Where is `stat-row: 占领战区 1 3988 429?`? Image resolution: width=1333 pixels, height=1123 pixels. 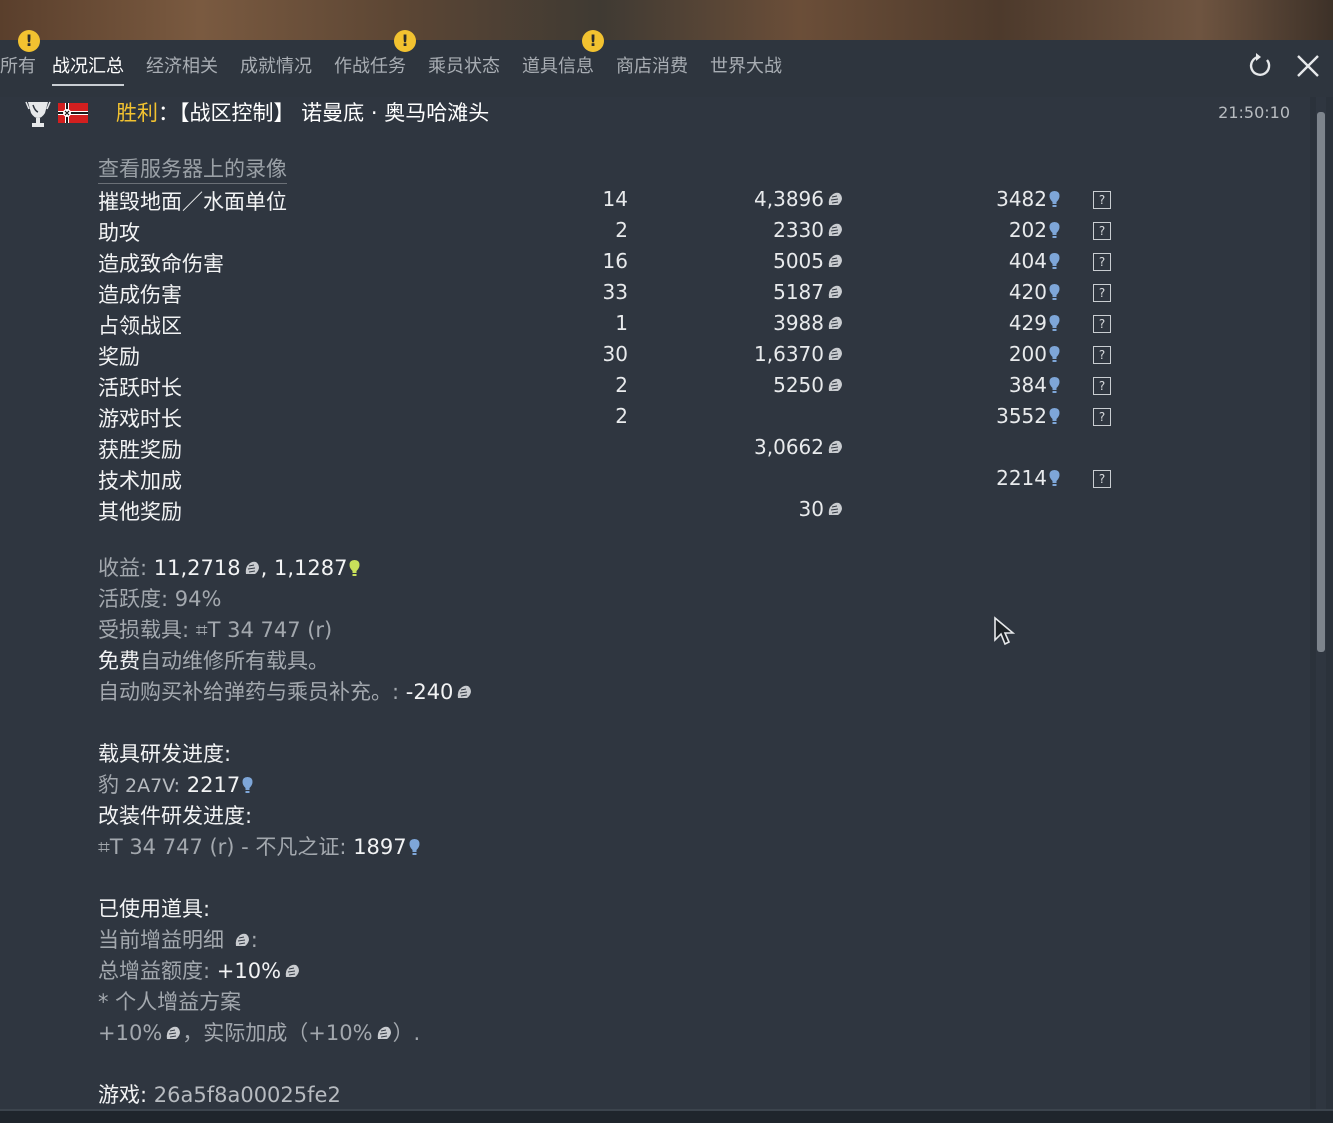 stat-row: 占领战区 1 3988 429? is located at coordinates (648, 325).